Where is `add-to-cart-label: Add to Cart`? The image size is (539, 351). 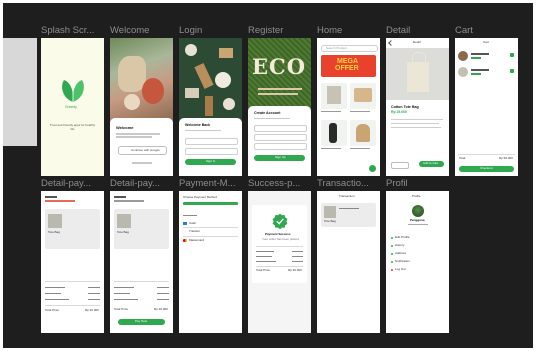
add-to-cart-label: Add to Cart is located at coordinates (431, 163).